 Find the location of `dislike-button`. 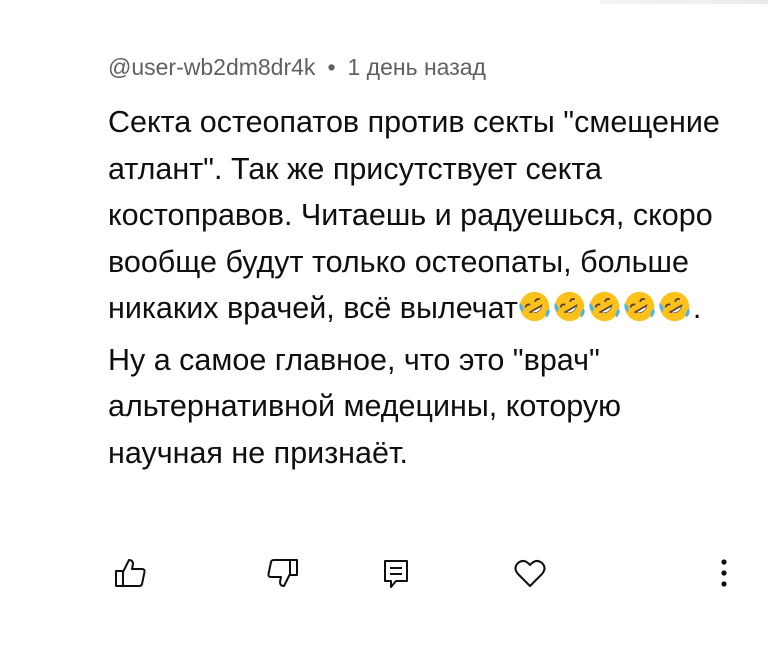

dislike-button is located at coordinates (283, 573).